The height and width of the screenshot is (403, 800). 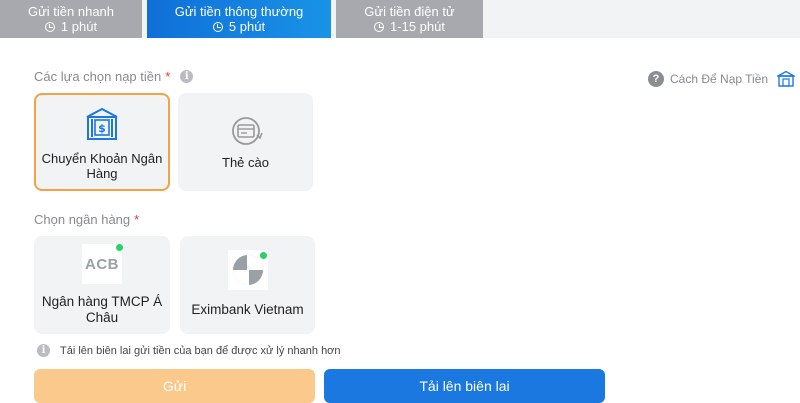 I want to click on eximbank-logo-icon, so click(x=247, y=270).